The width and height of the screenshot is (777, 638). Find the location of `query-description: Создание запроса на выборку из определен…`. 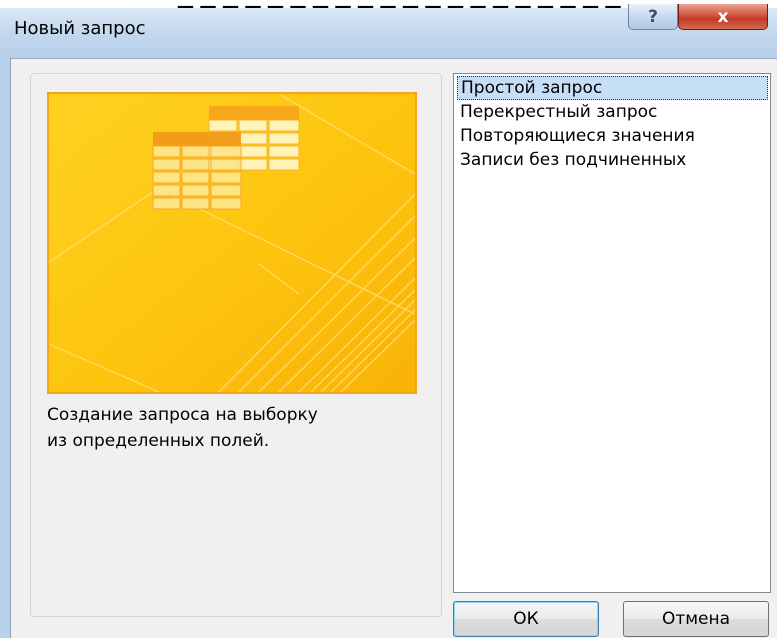

query-description: Создание запроса на выборку из определен… is located at coordinates (237, 428).